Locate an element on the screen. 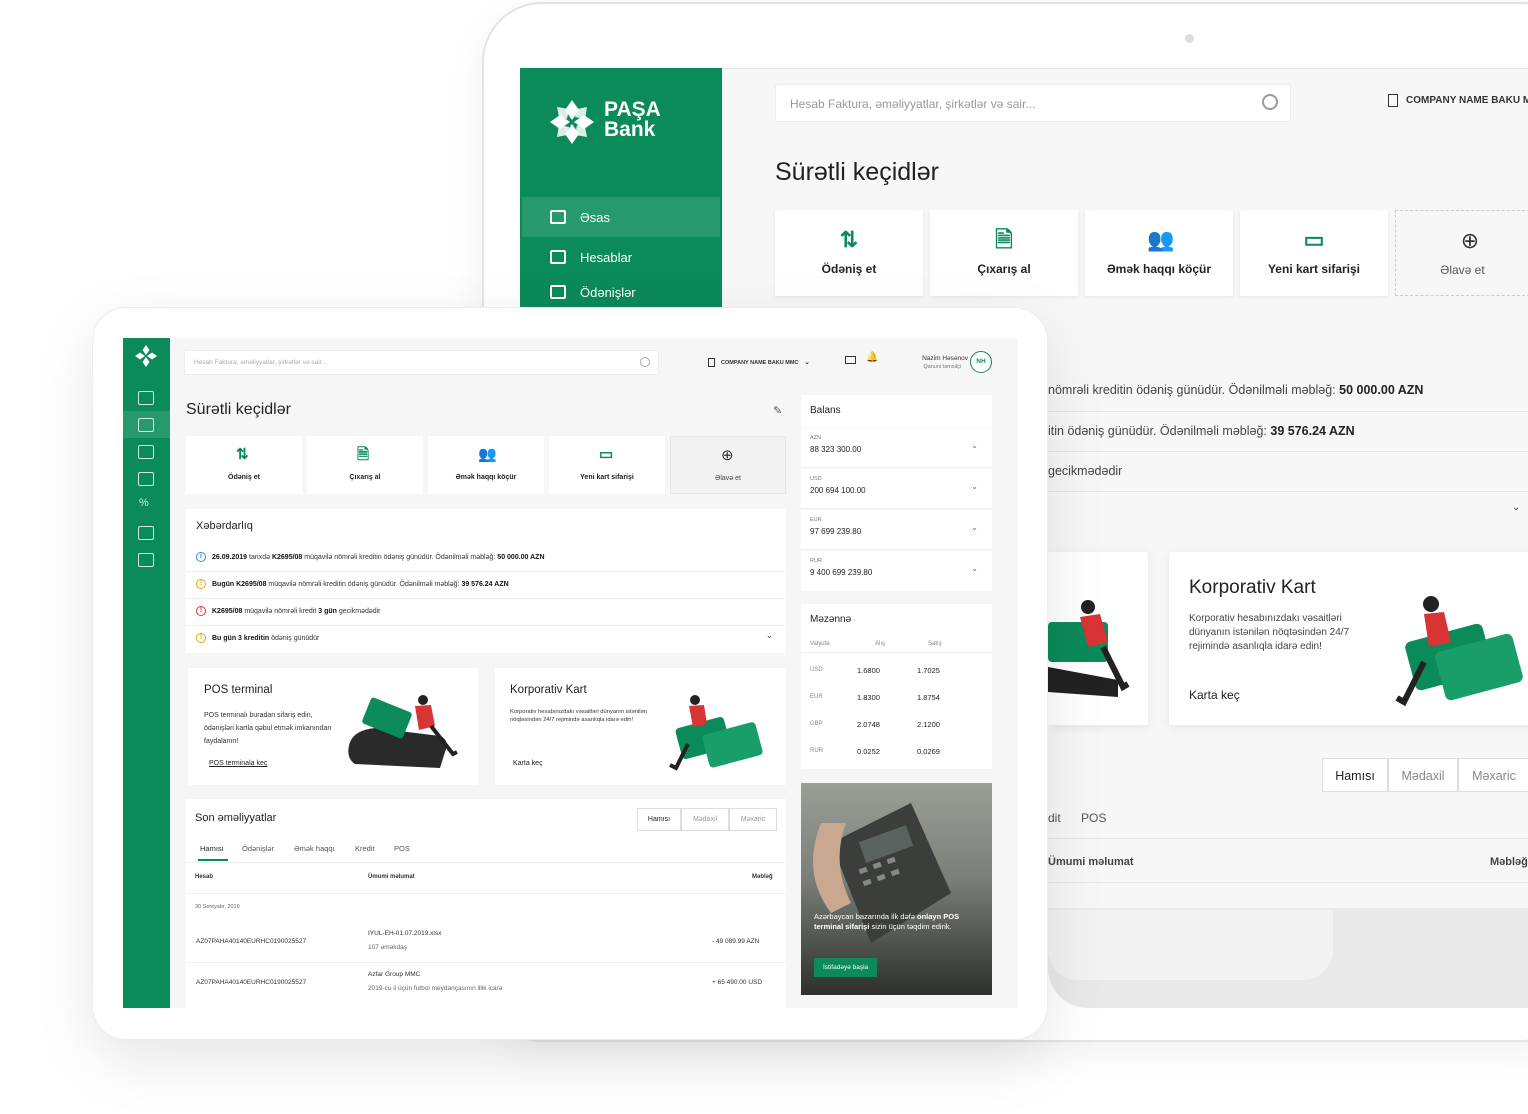  info-icon: i is located at coordinates (201, 557).